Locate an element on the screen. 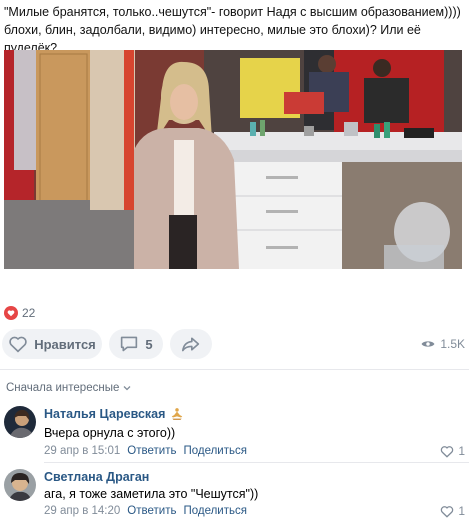 This screenshot has width=469, height=522. comments-button: 5 is located at coordinates (136, 344).